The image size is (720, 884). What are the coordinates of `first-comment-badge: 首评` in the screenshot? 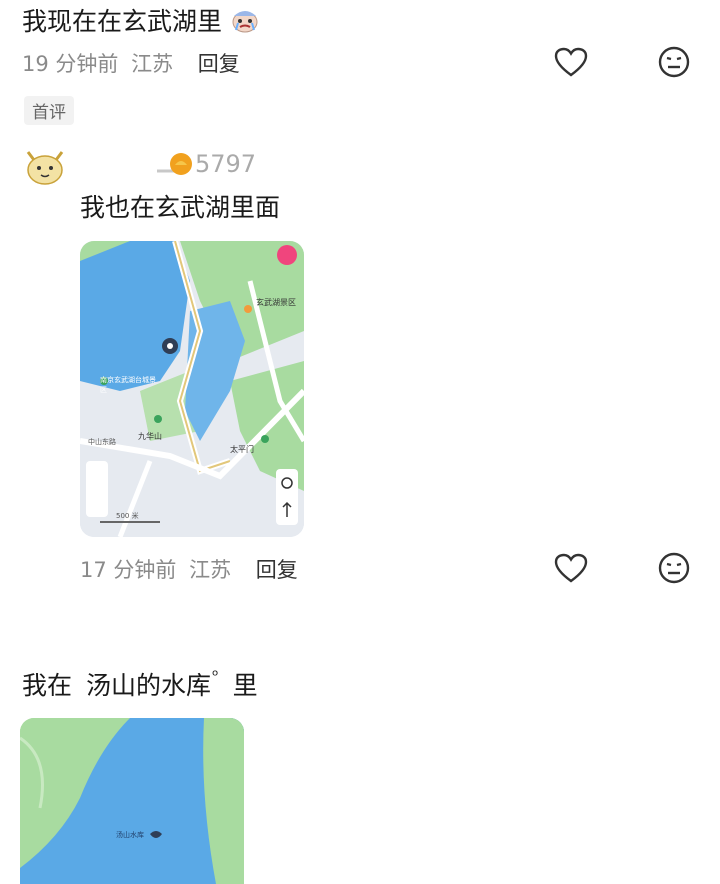 It's located at (49, 110).